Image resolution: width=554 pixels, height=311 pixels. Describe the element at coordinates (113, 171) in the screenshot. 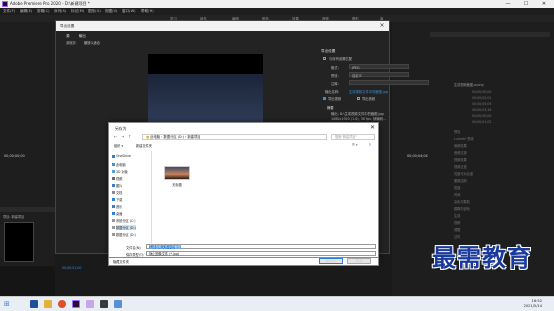

I see `cube-icon` at that location.